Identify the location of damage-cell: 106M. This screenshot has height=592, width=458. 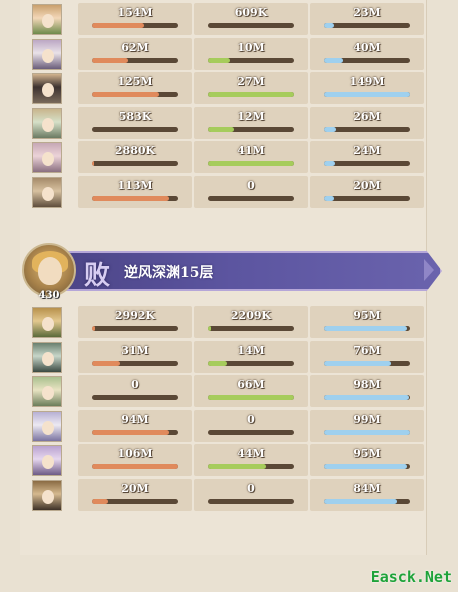
(135, 460).